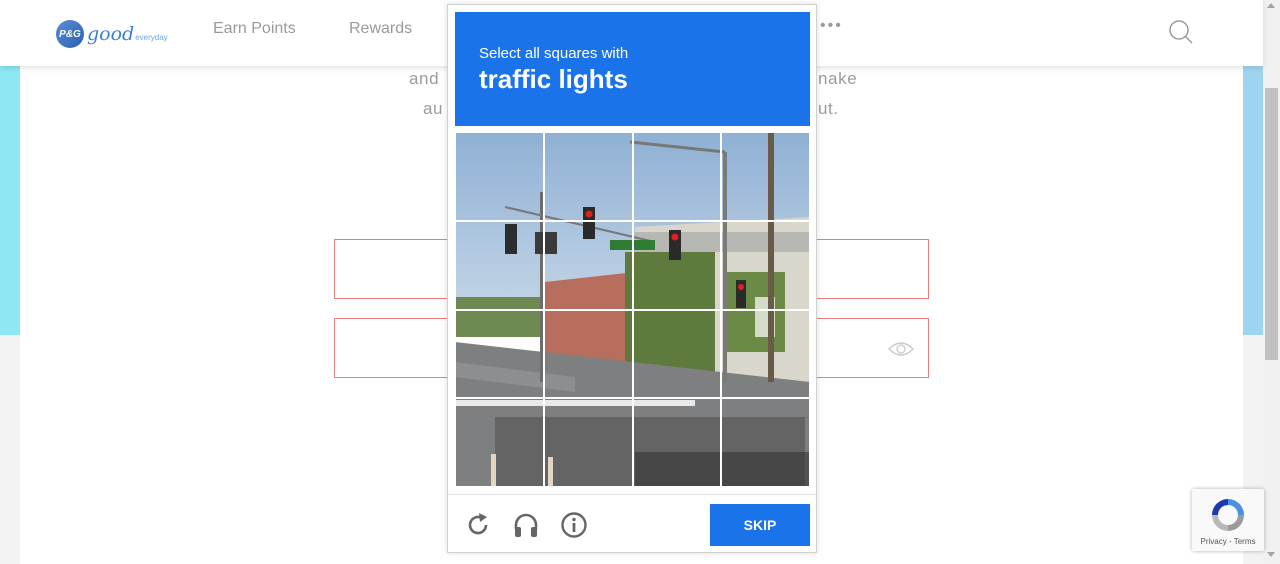 This screenshot has width=1280, height=564. What do you see at coordinates (632, 69) in the screenshot?
I see `captcha-instructions-header: Select all squares with traffic lights` at bounding box center [632, 69].